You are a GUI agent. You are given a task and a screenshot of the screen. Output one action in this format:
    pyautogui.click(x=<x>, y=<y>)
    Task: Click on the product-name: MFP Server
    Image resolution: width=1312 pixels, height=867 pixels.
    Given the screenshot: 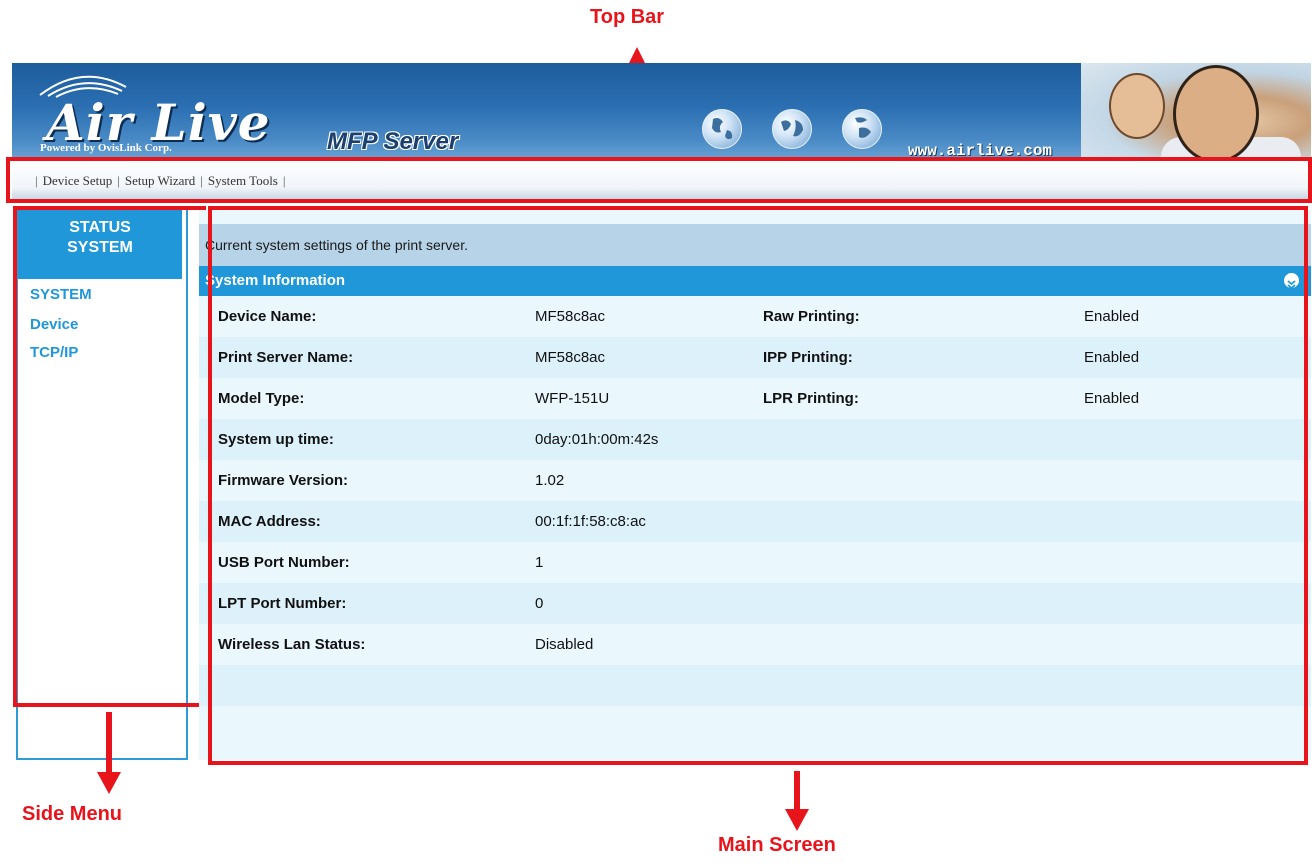 What is the action you would take?
    pyautogui.click(x=393, y=141)
    